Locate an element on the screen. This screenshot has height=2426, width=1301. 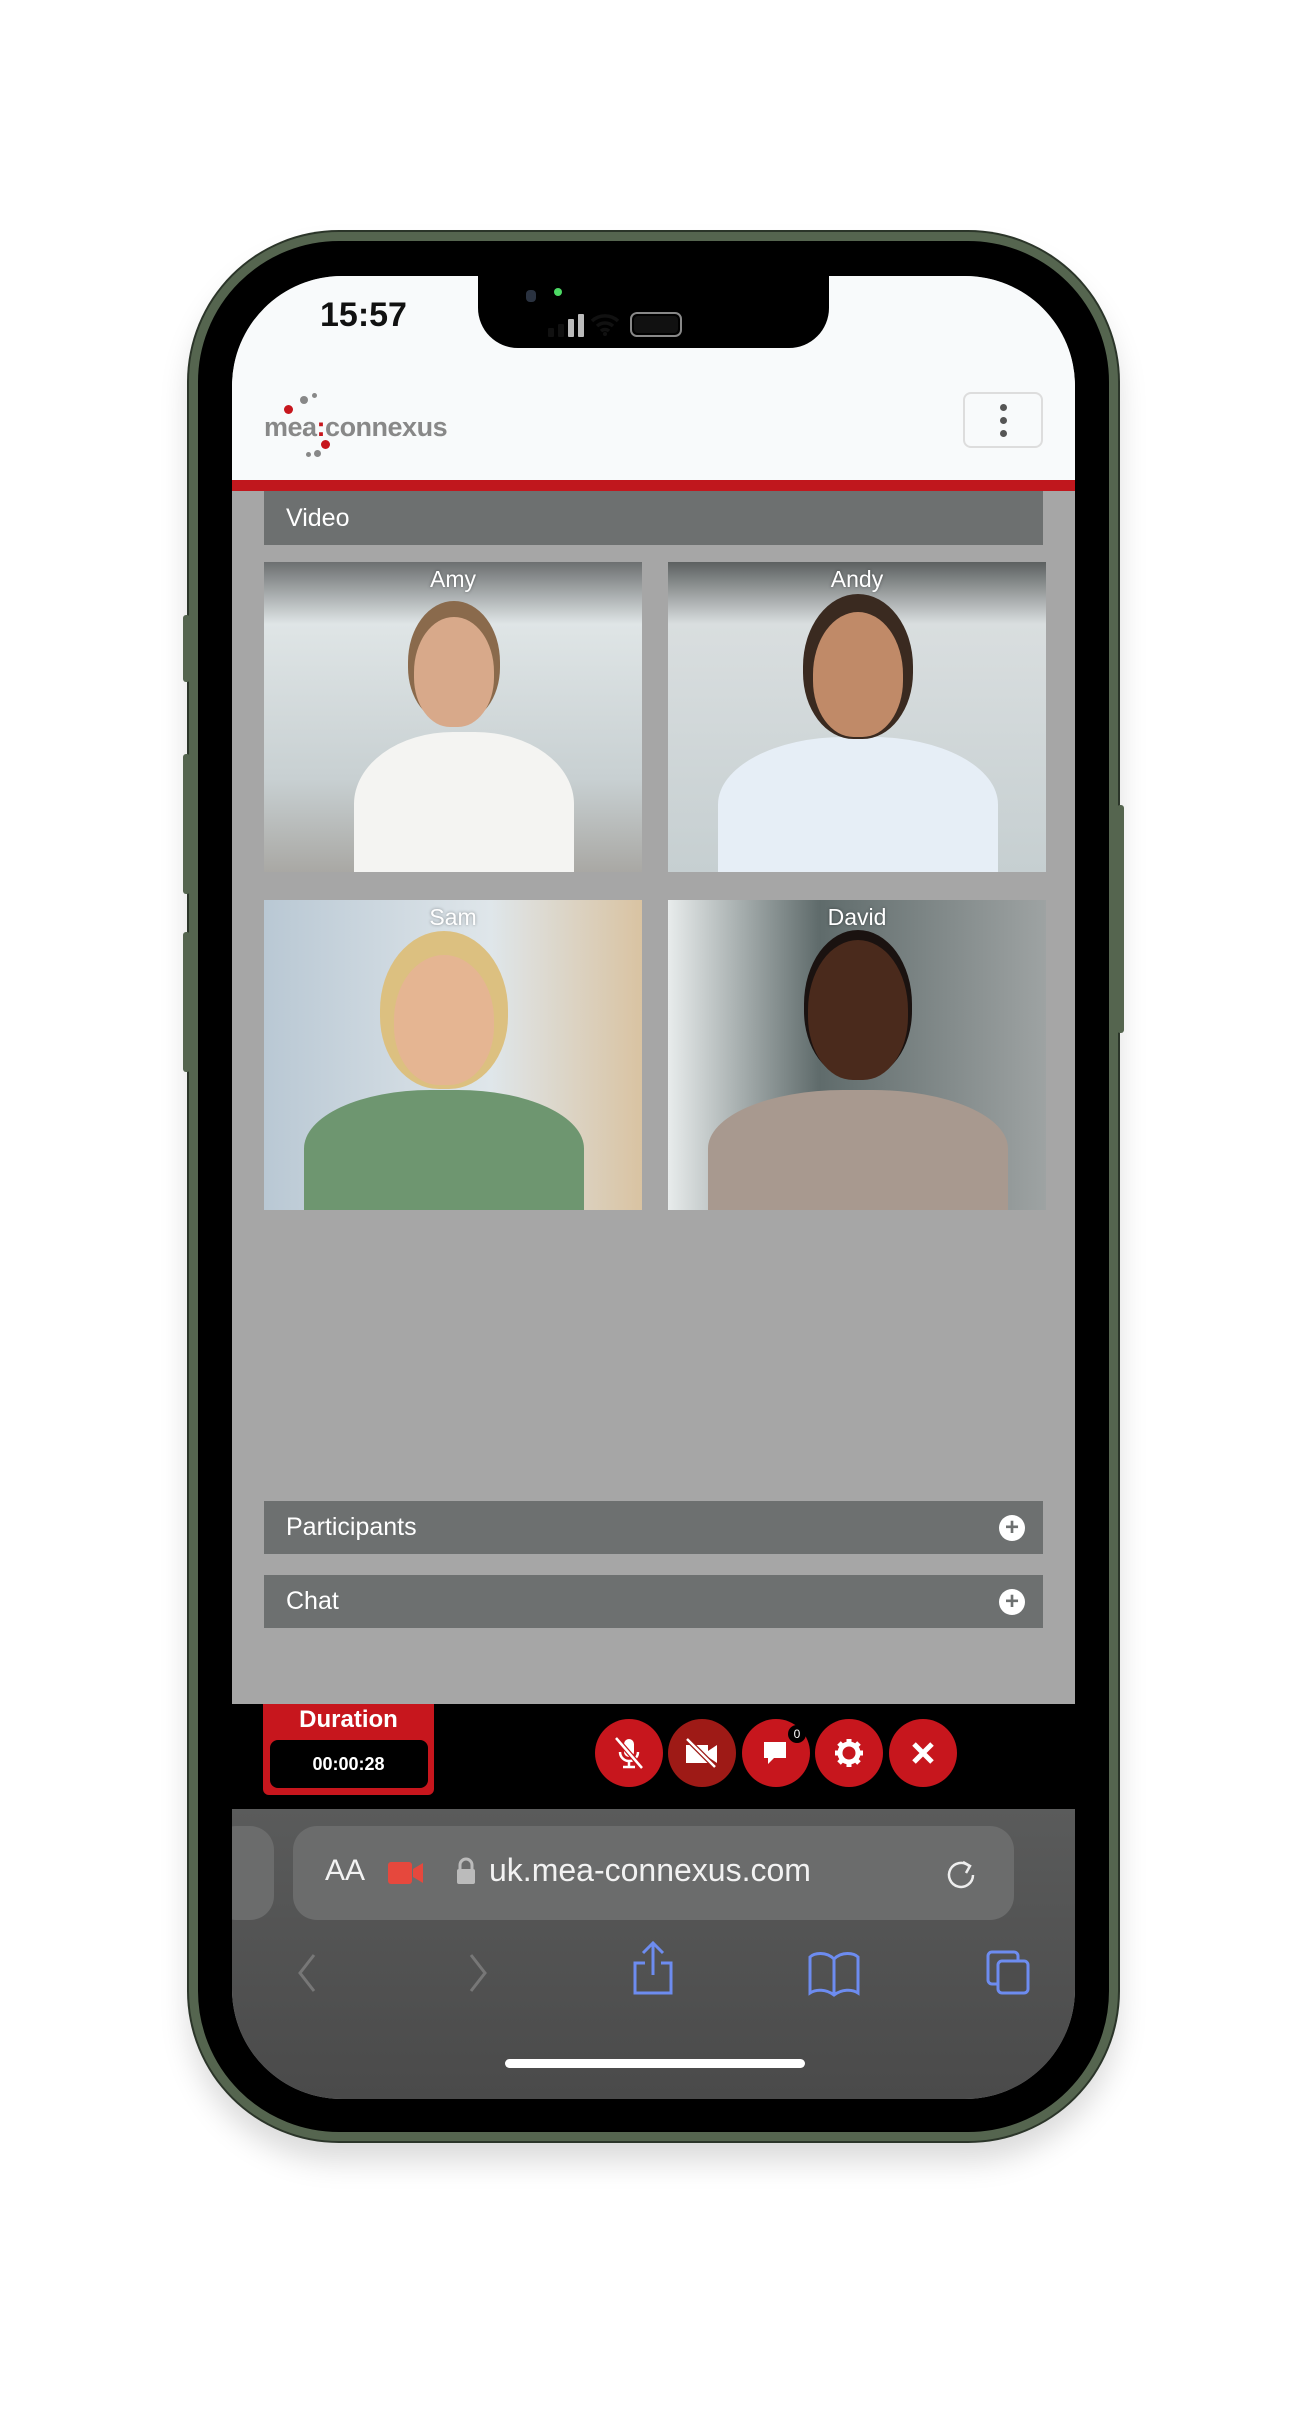
signal-icon is located at coordinates (566, 325).